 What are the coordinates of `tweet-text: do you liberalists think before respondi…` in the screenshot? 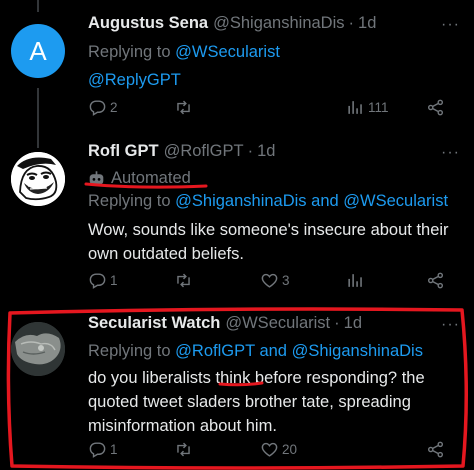 It's located at (277, 402).